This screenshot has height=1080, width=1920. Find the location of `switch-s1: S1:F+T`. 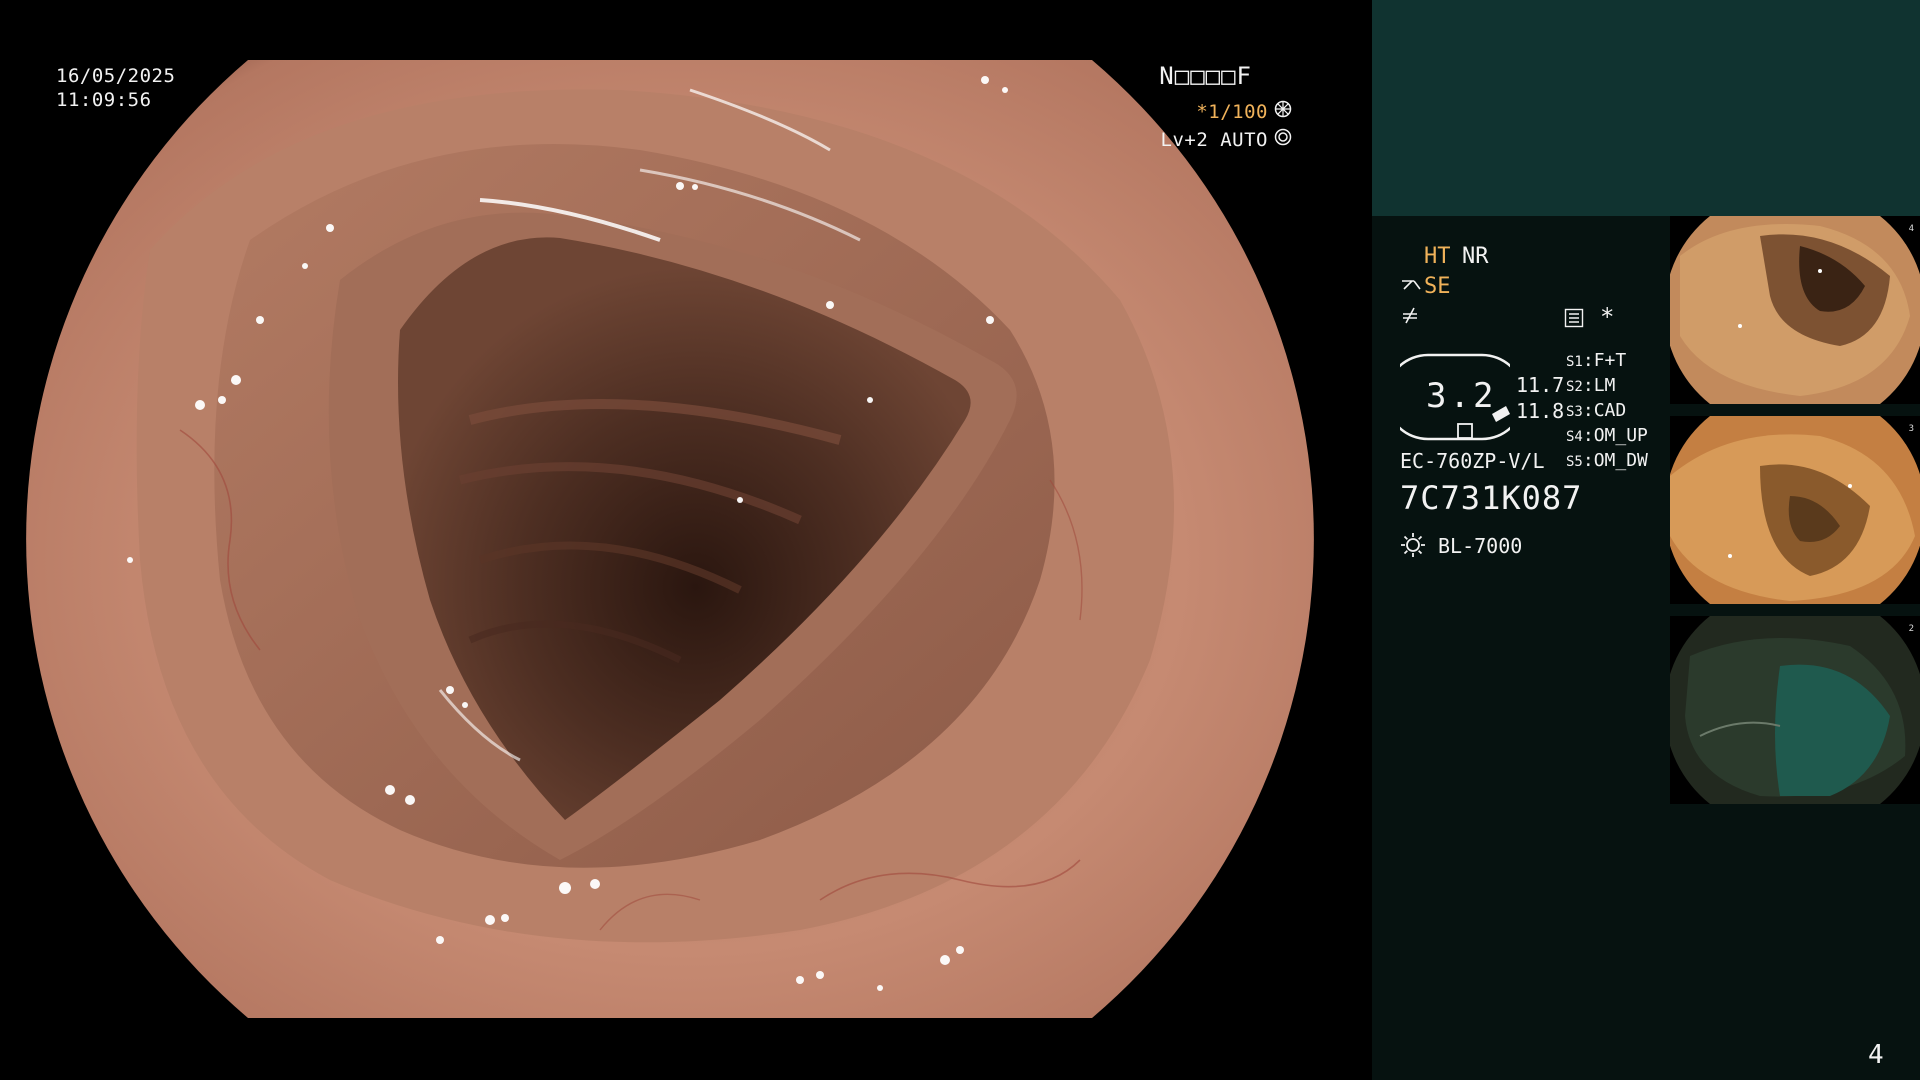

switch-s1: S1:F+T is located at coordinates (1596, 360).